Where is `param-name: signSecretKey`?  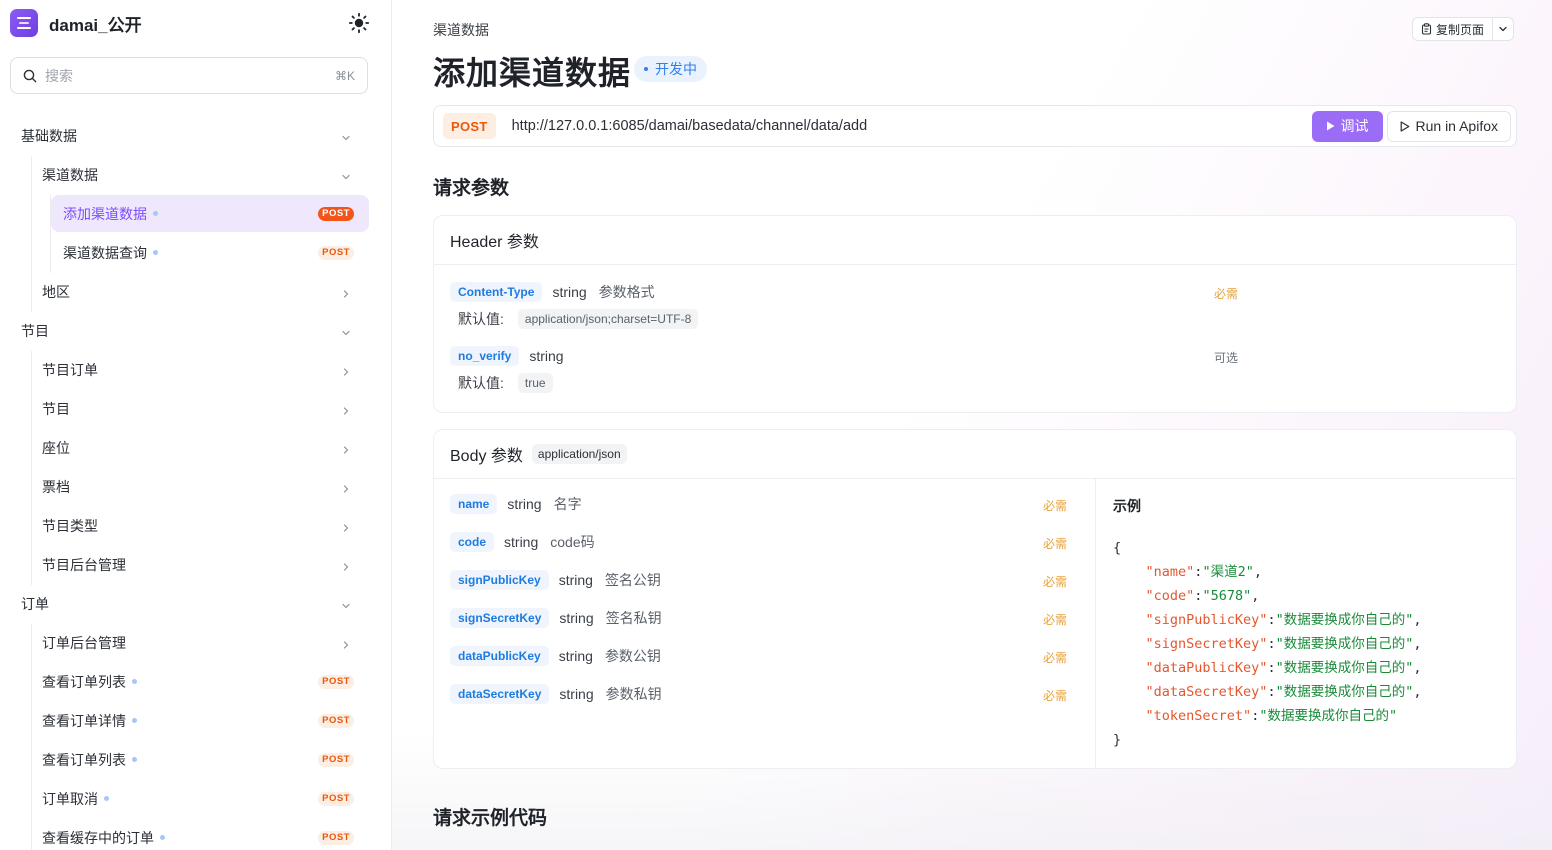 param-name: signSecretKey is located at coordinates (500, 618).